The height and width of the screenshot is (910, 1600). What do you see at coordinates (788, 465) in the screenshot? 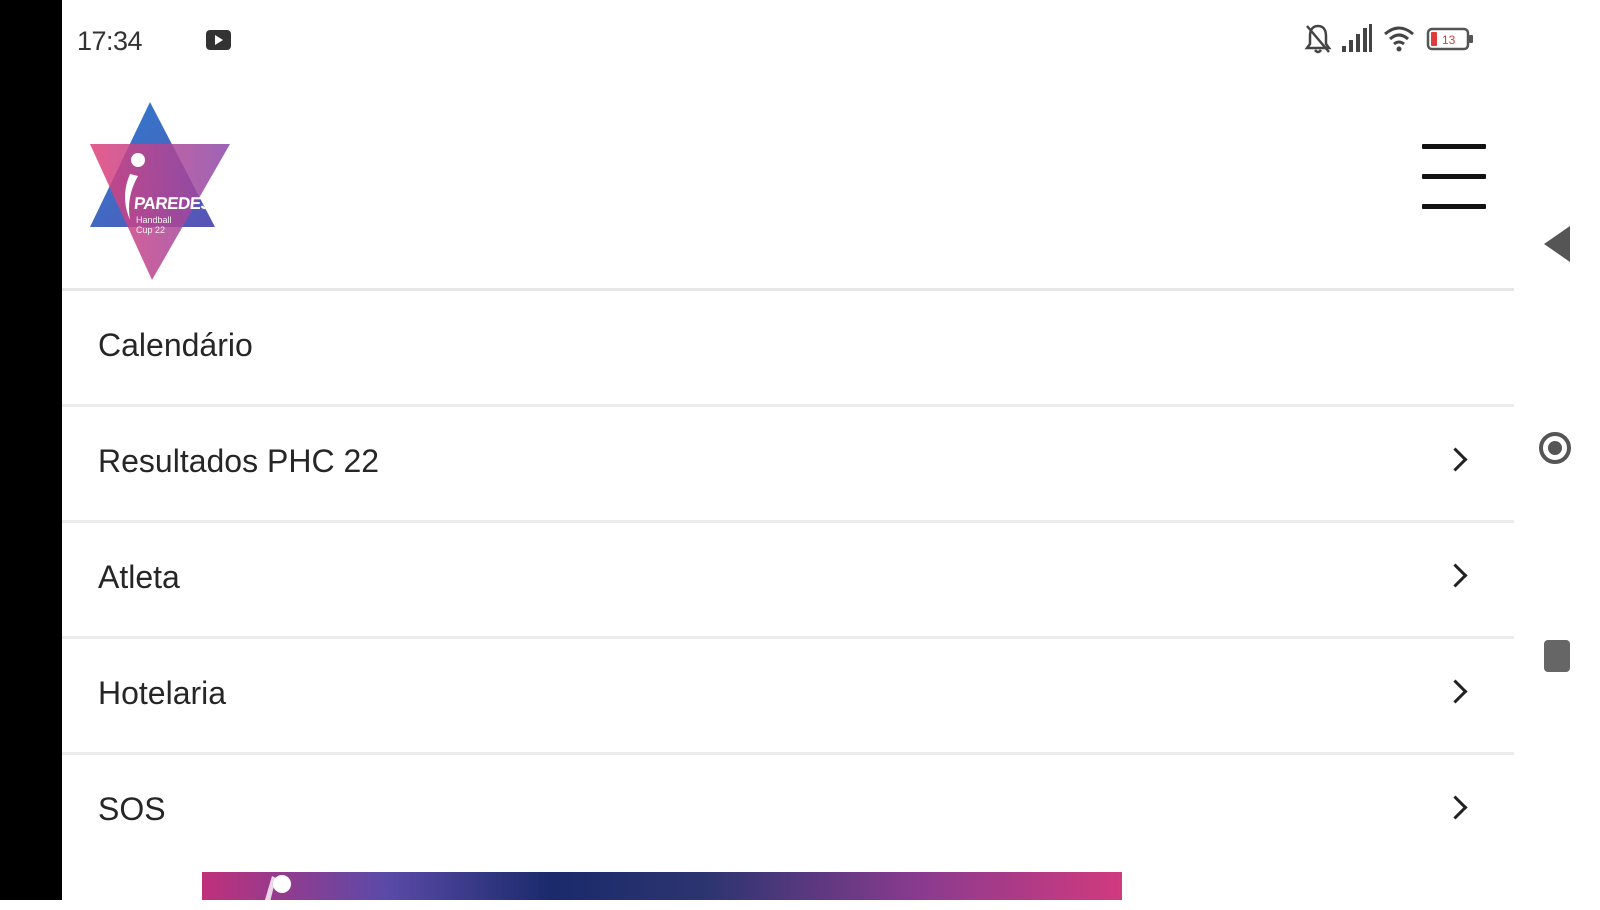
I see `menu-item-resultados: Resultados PHC 22` at bounding box center [788, 465].